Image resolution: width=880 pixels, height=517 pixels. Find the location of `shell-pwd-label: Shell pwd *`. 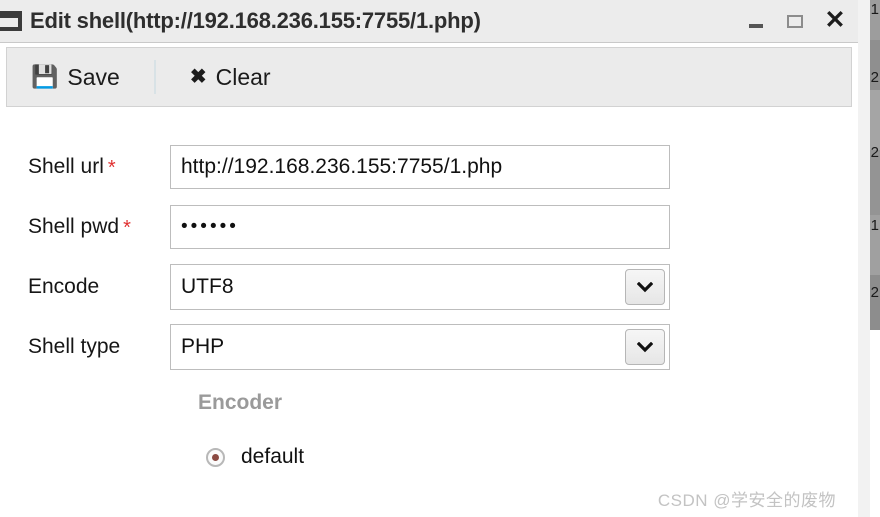

shell-pwd-label: Shell pwd * is located at coordinates (85, 227).